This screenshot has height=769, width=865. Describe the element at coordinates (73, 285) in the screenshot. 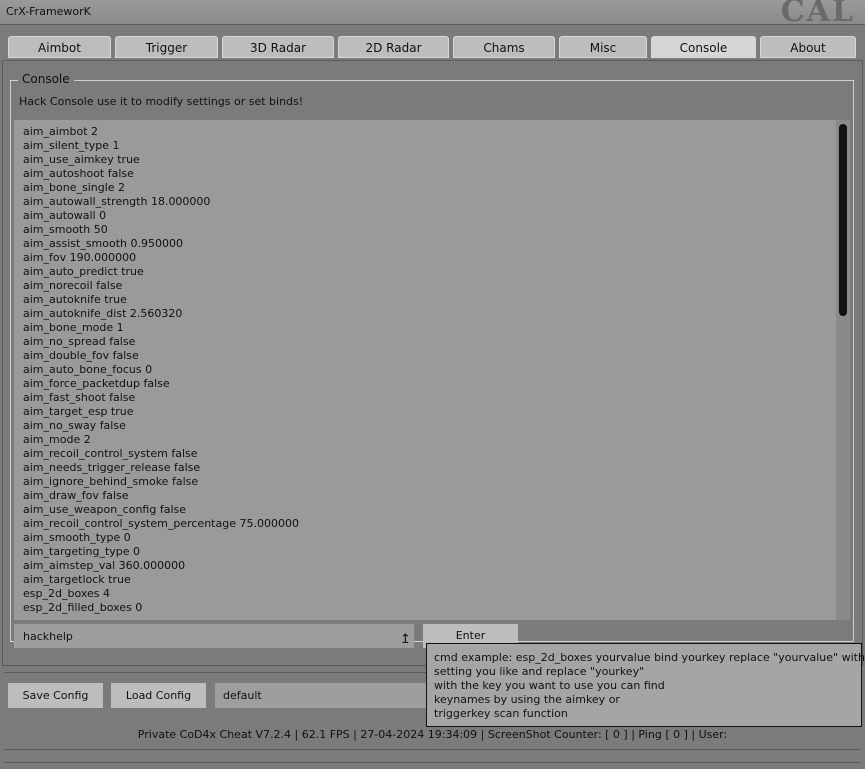

I see `console-line: aim_norecoil false` at that location.